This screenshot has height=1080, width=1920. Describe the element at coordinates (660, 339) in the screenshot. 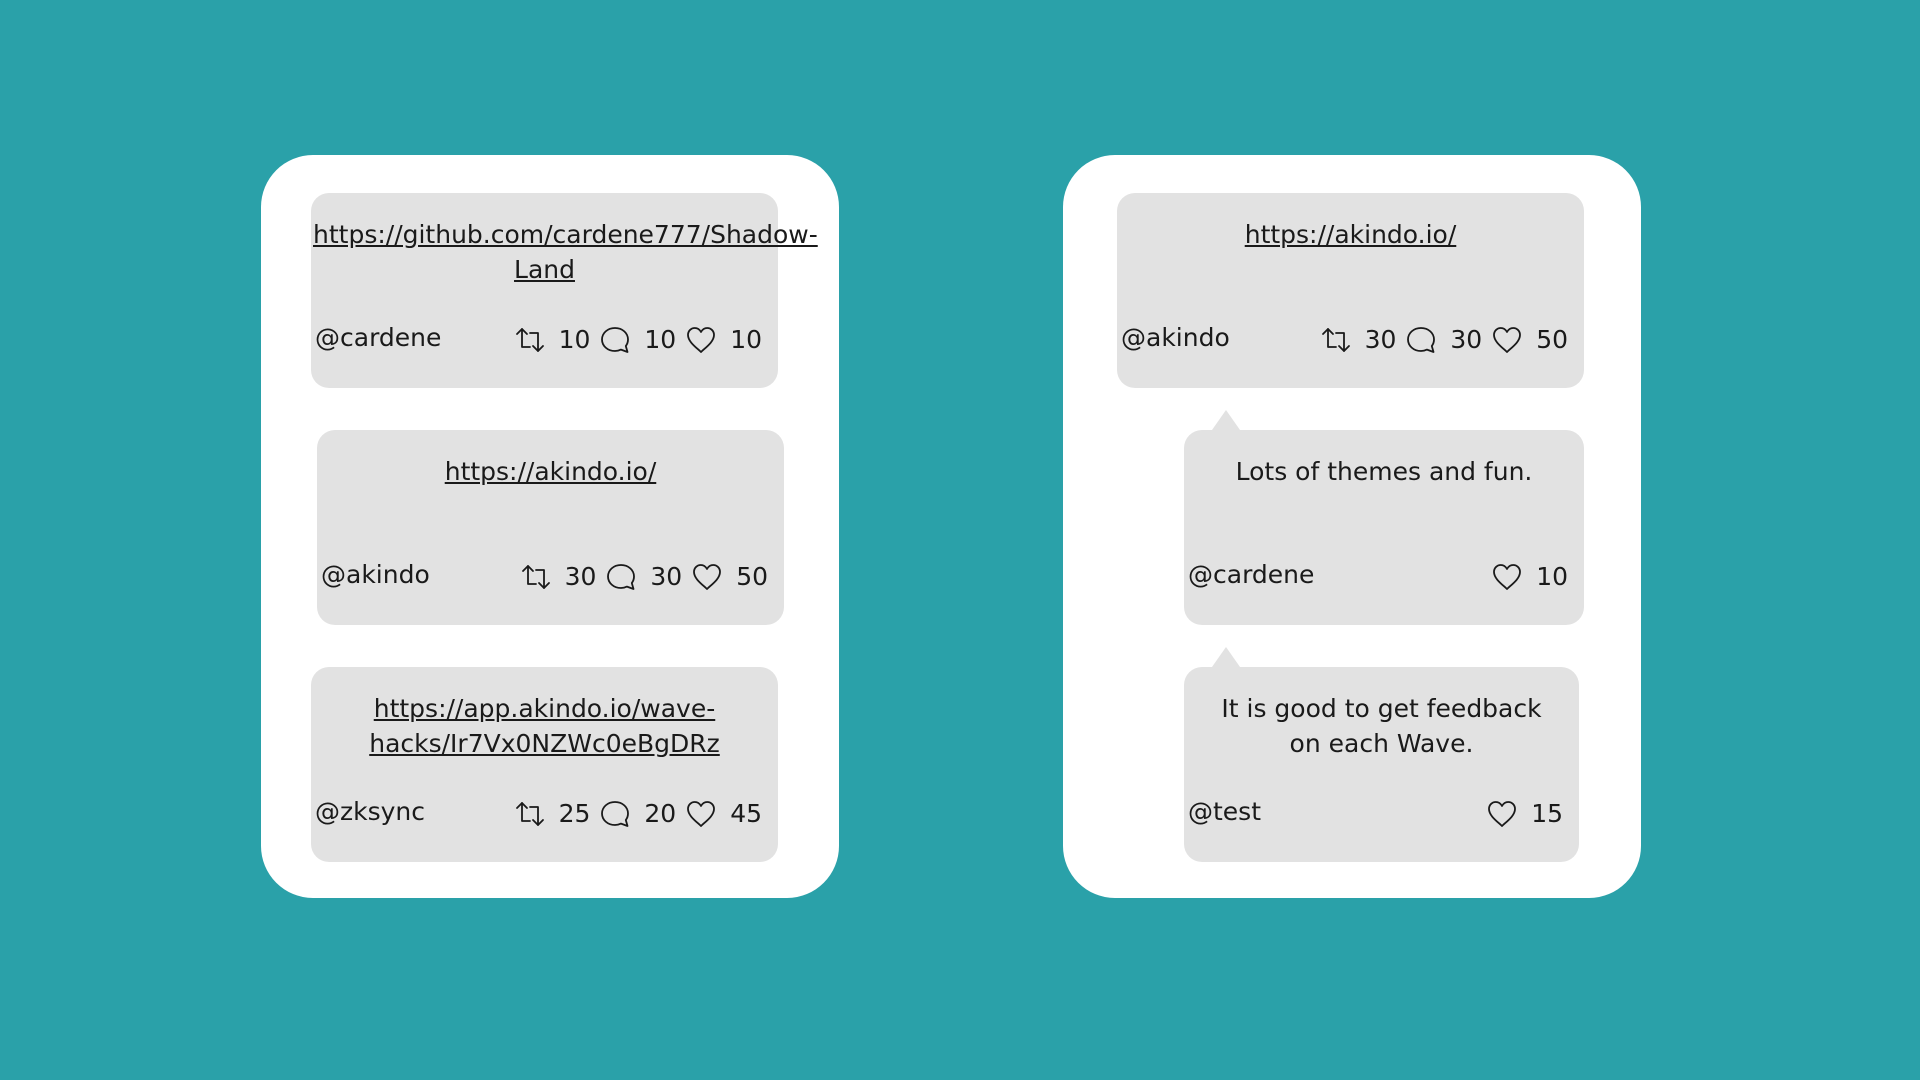

I see `comment-count: 10` at that location.